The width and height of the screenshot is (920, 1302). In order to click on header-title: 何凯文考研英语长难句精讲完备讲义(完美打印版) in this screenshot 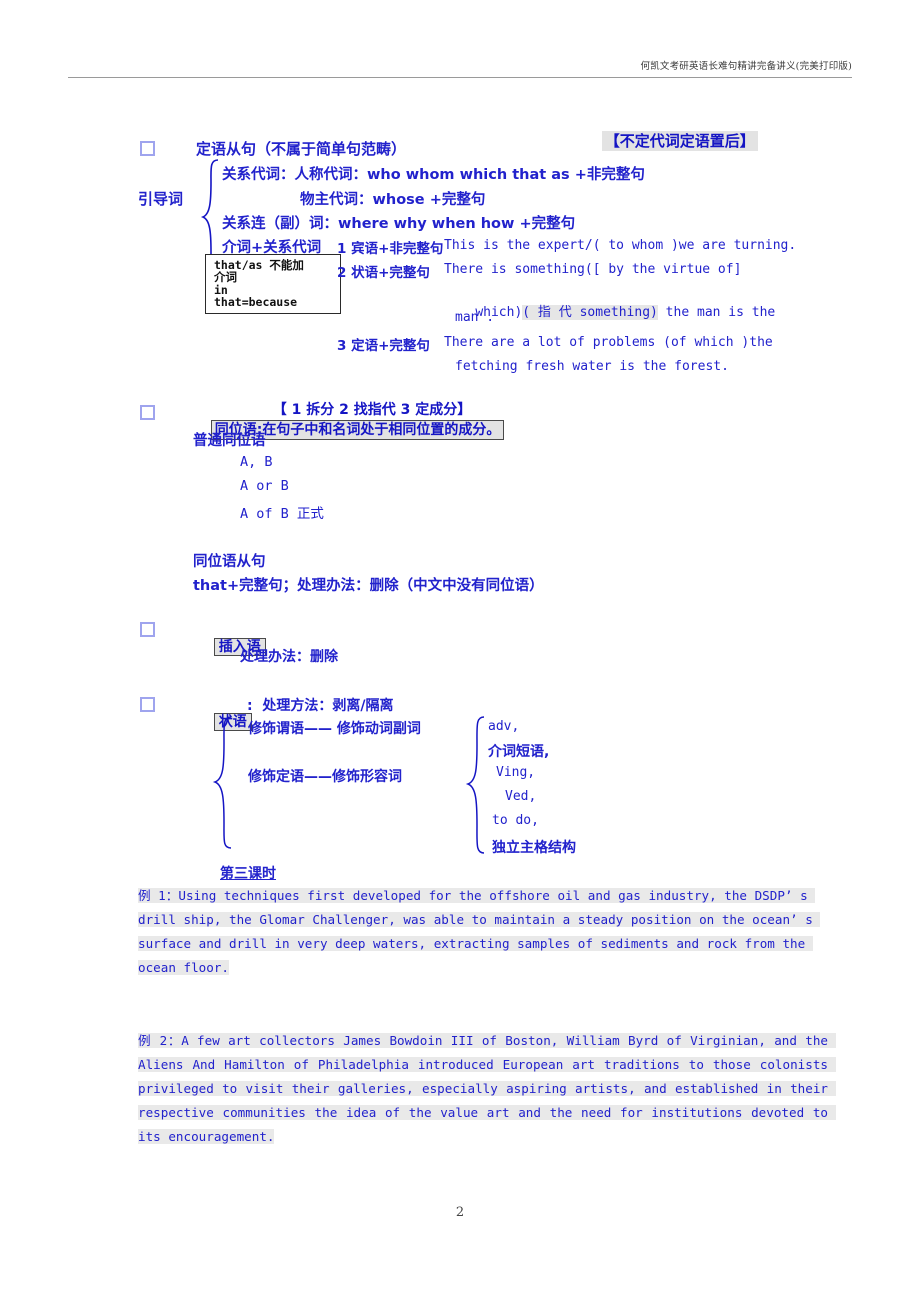, I will do `click(746, 66)`.